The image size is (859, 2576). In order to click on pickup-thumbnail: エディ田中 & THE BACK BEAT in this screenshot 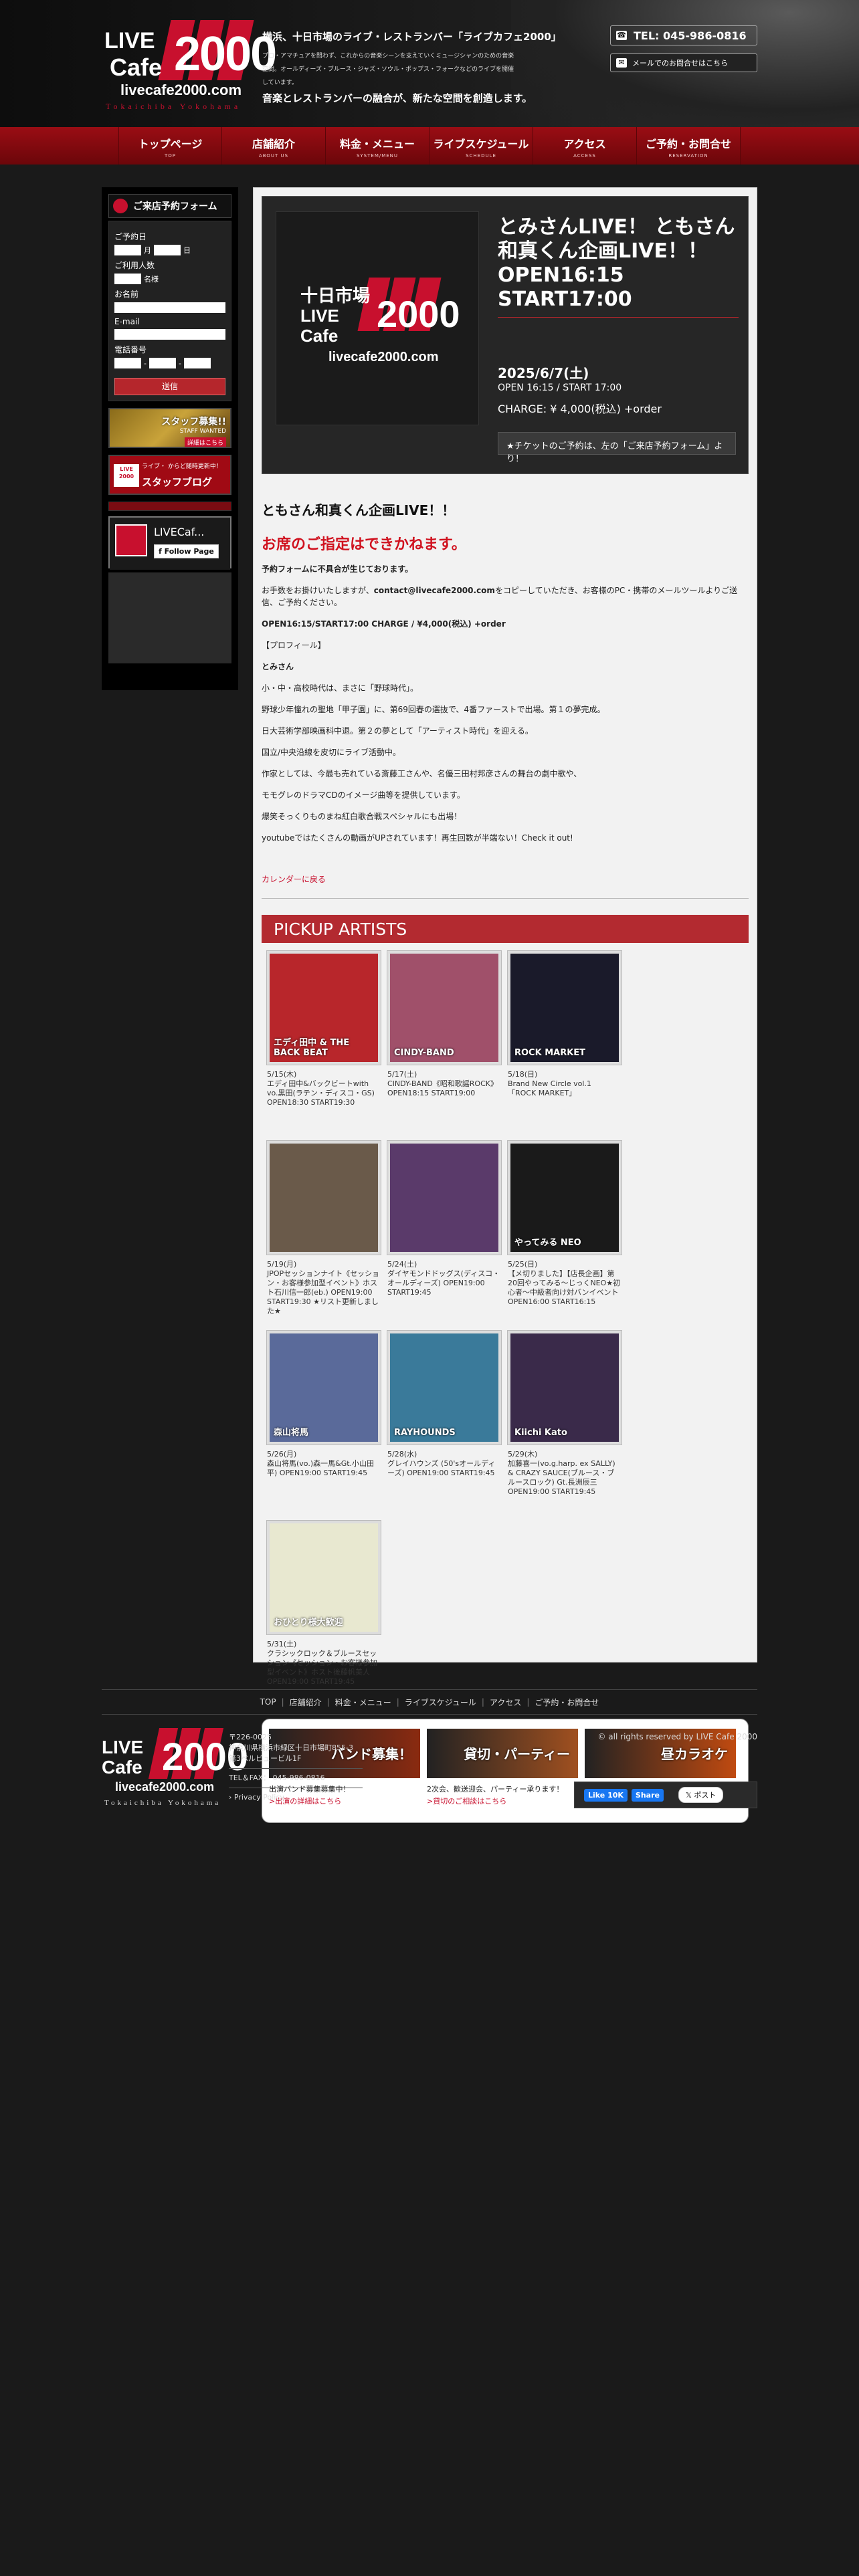, I will do `click(324, 1008)`.